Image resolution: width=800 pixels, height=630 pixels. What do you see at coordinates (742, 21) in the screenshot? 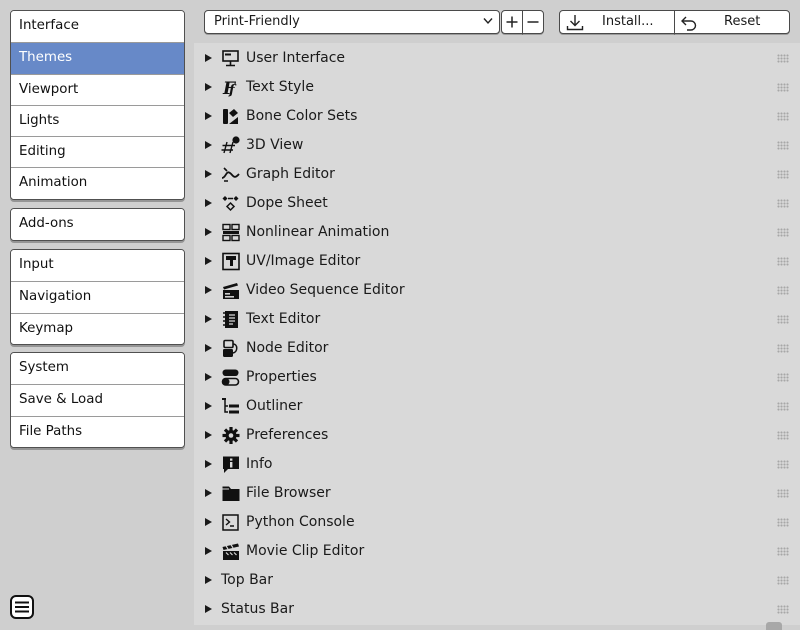
I see `reset-label: Reset` at bounding box center [742, 21].